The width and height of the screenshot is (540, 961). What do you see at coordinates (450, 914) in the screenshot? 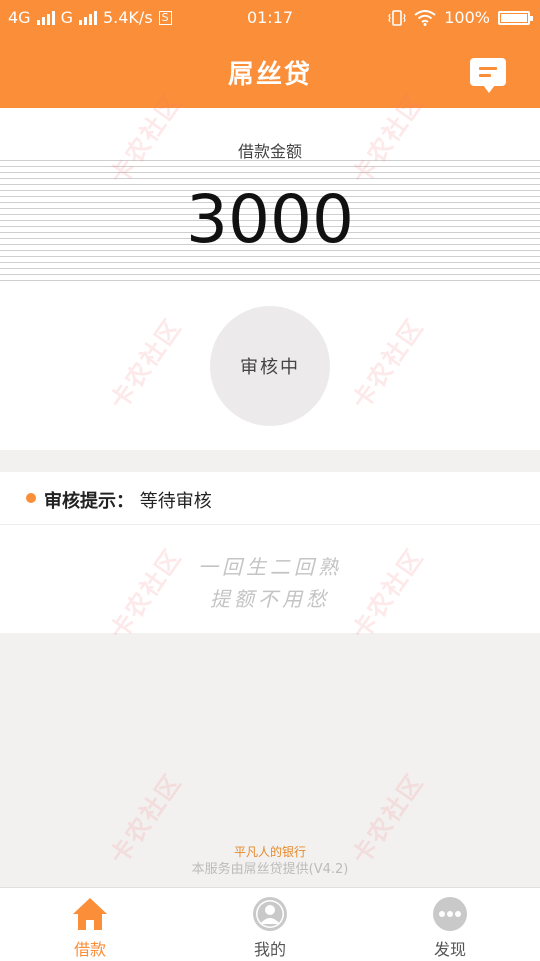
I see `more-dots-icon` at bounding box center [450, 914].